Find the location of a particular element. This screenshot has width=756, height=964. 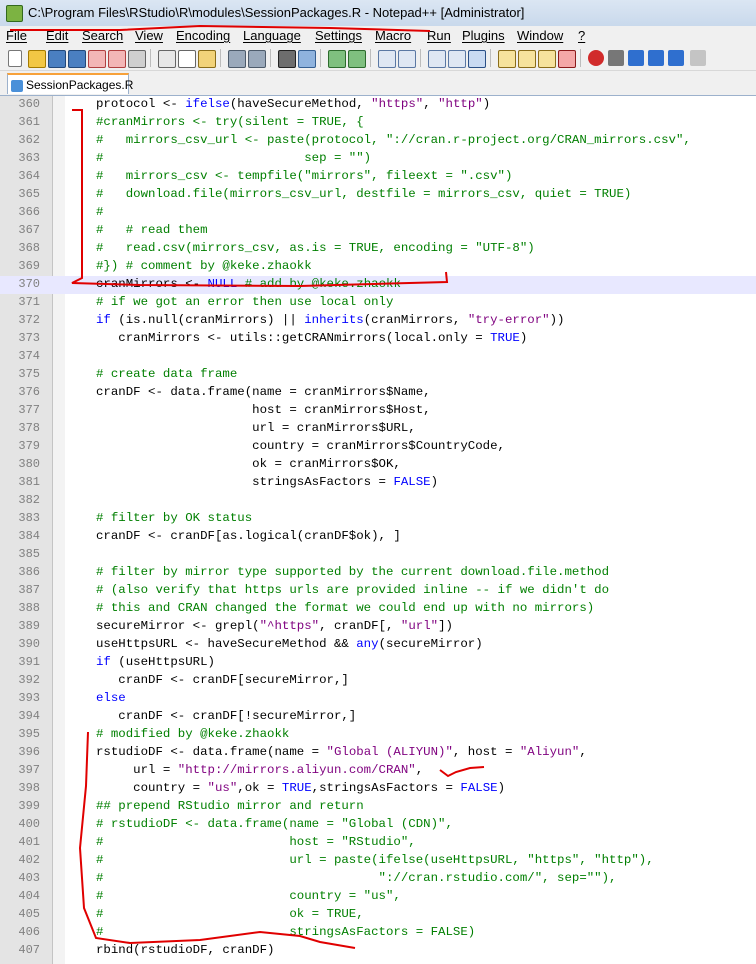

code-line: 367 # # read them is located at coordinates (378, 231).